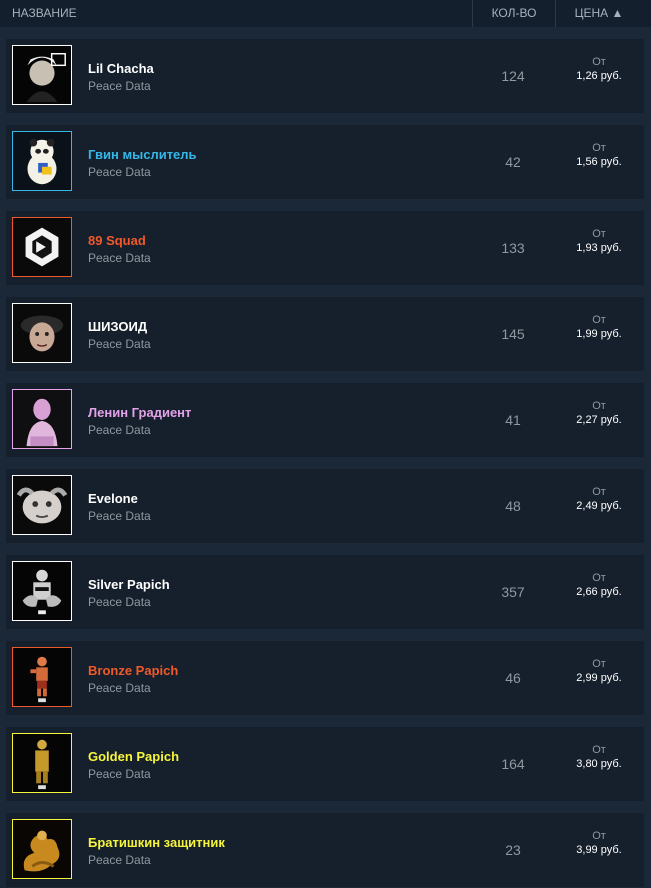 Image resolution: width=651 pixels, height=888 pixels. Describe the element at coordinates (121, 68) in the screenshot. I see `item-title: Lil Chacha` at that location.